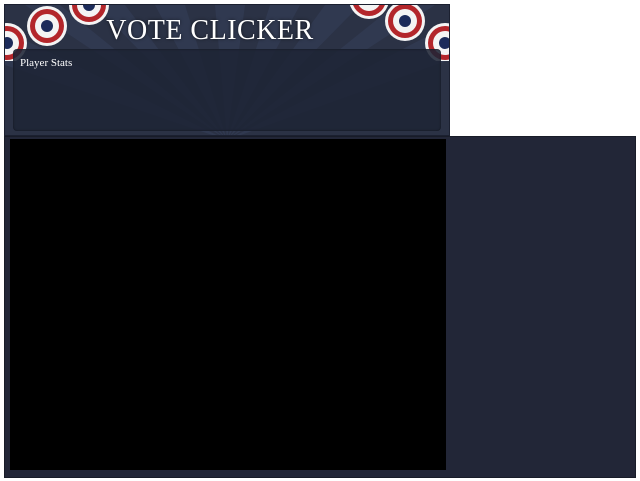 Image resolution: width=640 pixels, height=481 pixels. Describe the element at coordinates (227, 90) in the screenshot. I see `player-stats-panel: Player Stats` at that location.